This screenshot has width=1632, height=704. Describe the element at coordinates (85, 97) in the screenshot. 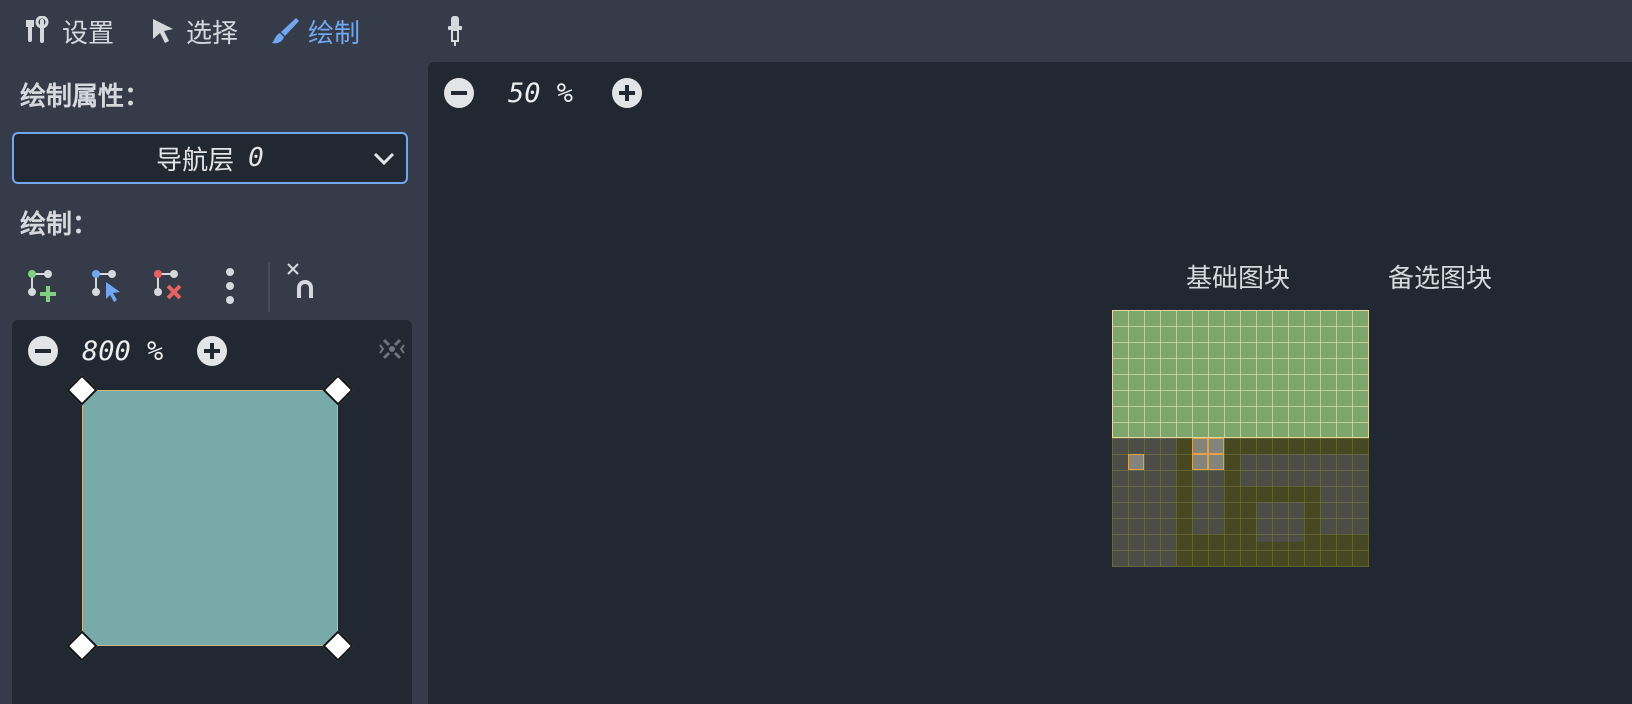

I see `paint-properties-label: 绘制属性：` at that location.